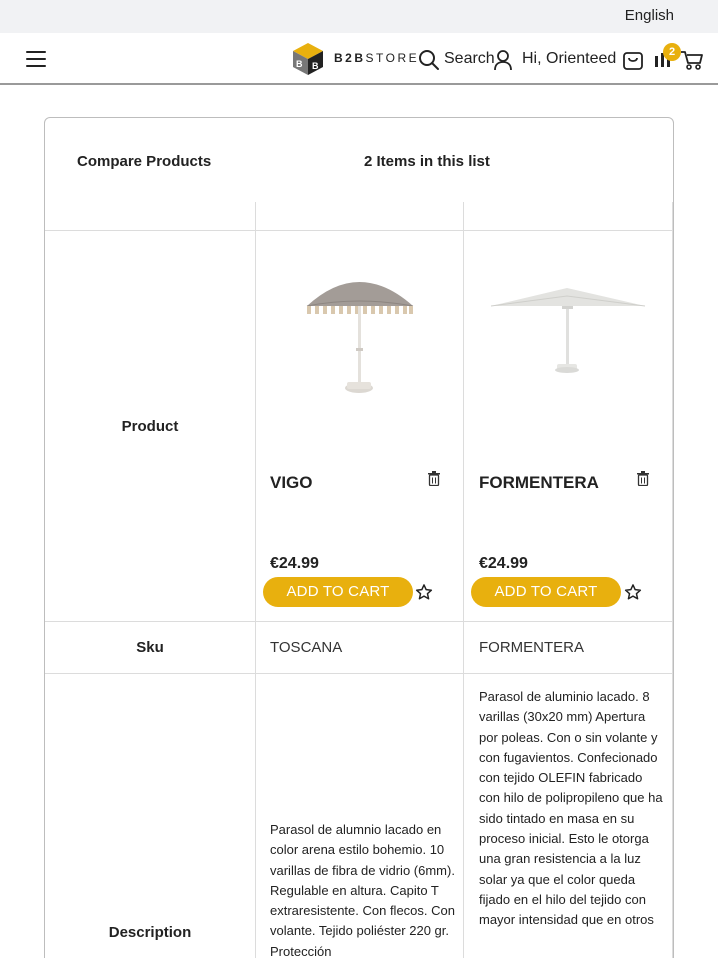  I want to click on product-sku: TOSCANA, so click(306, 647).